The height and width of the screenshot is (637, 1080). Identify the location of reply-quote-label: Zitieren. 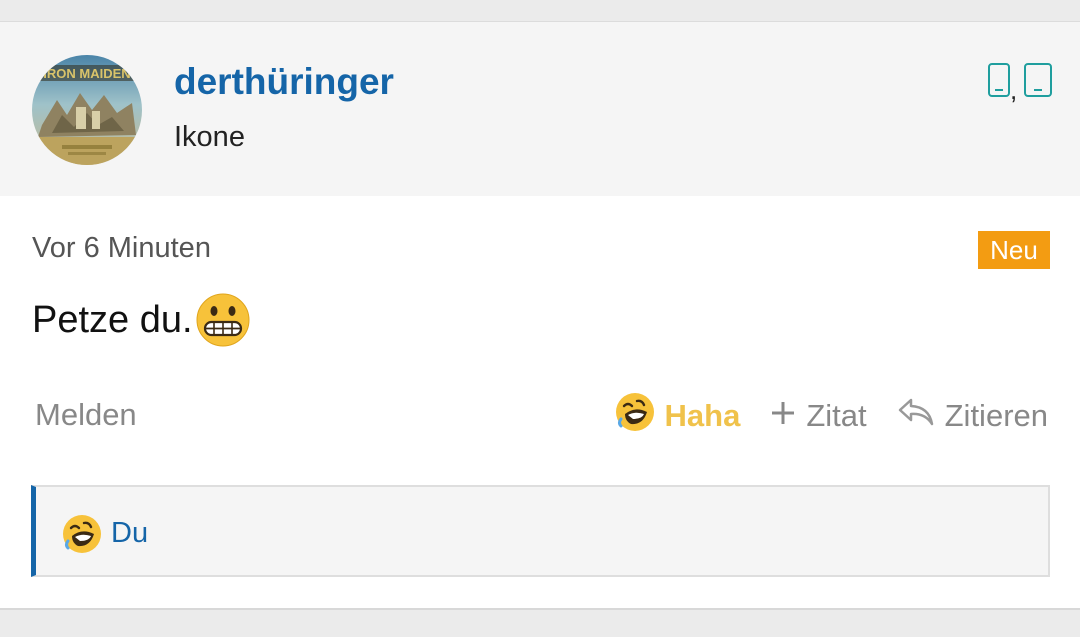
(996, 415).